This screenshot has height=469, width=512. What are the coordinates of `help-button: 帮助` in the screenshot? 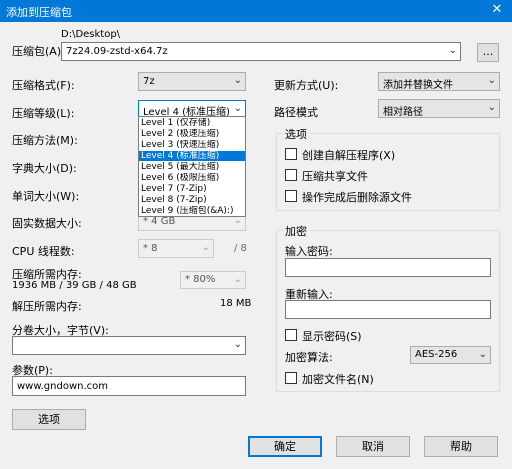 It's located at (461, 446).